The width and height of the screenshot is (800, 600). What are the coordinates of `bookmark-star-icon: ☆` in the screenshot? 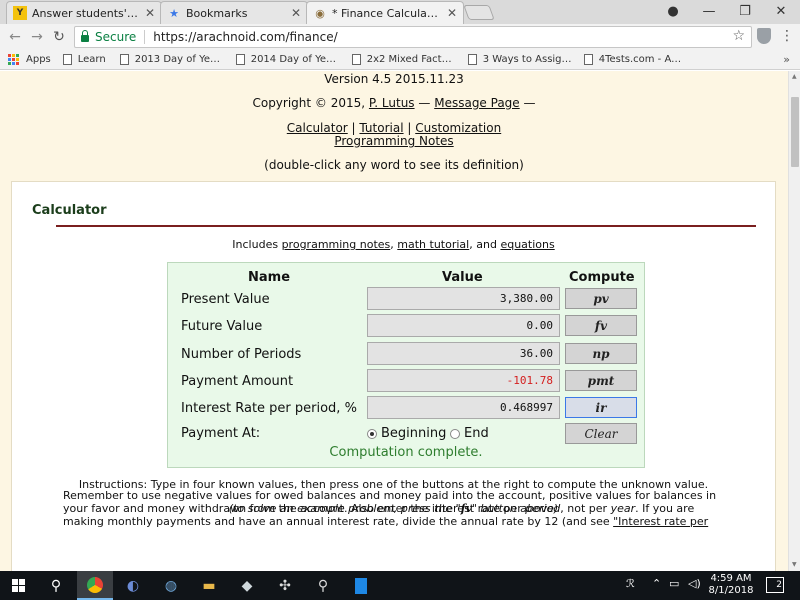 It's located at (738, 36).